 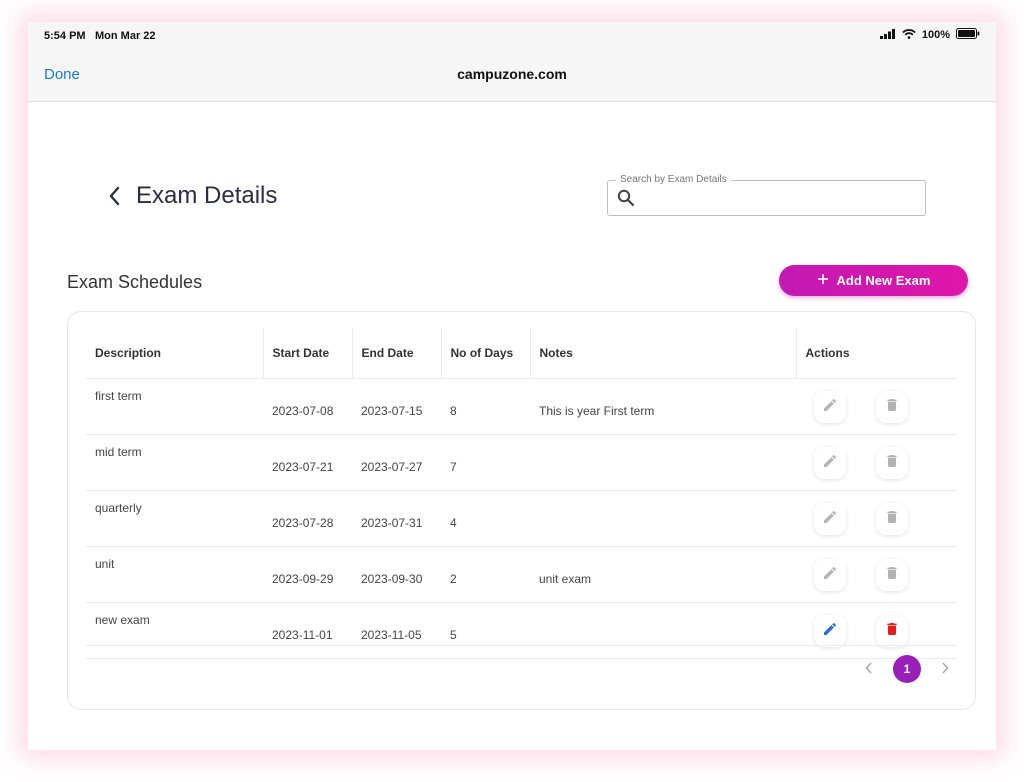 I want to click on battery-percent: 100%, so click(x=935, y=35).